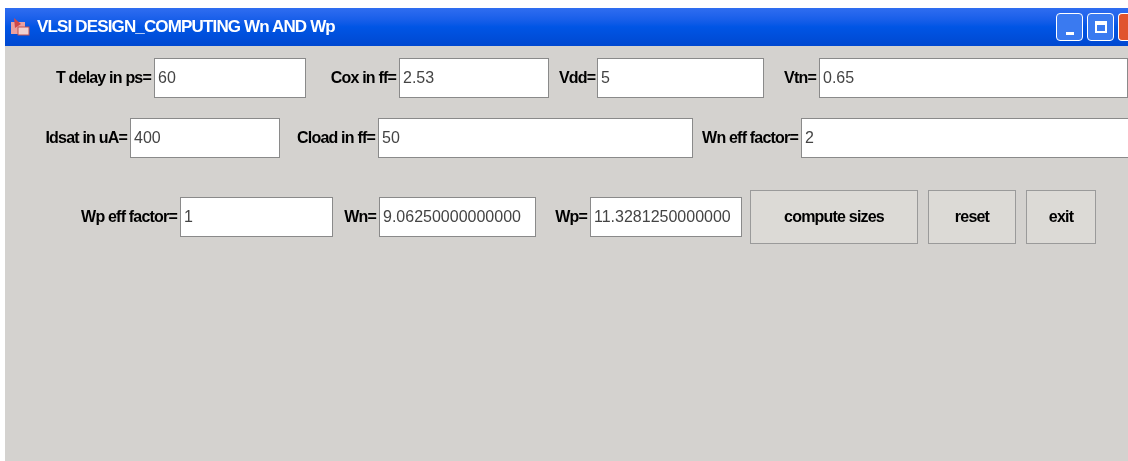  I want to click on input-field: 11.3281250000000, so click(666, 217).